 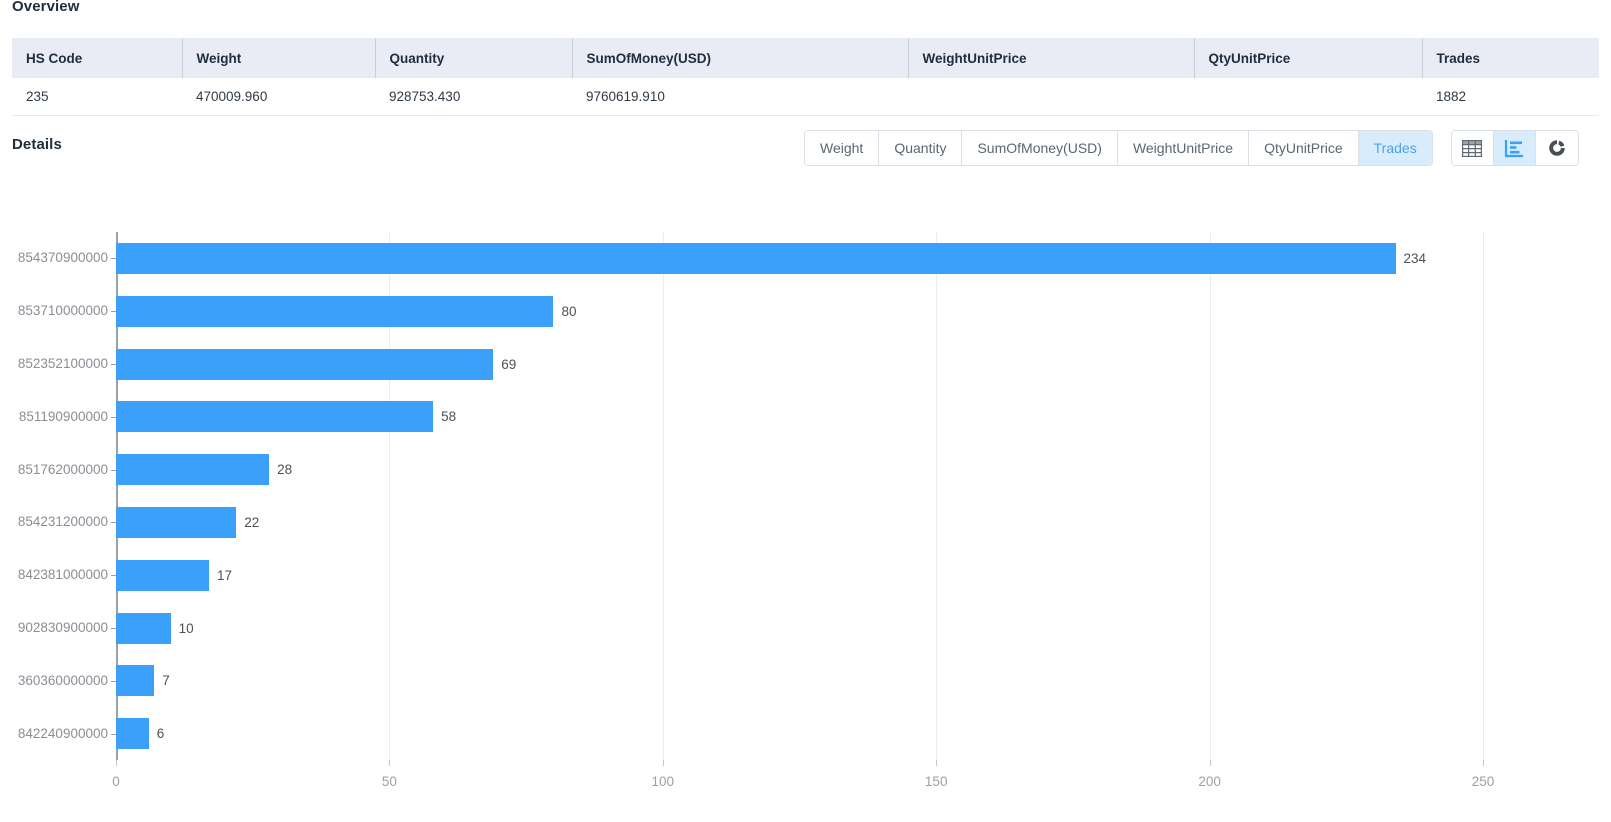 What do you see at coordinates (1415, 258) in the screenshot?
I see `bar-value-label: 234` at bounding box center [1415, 258].